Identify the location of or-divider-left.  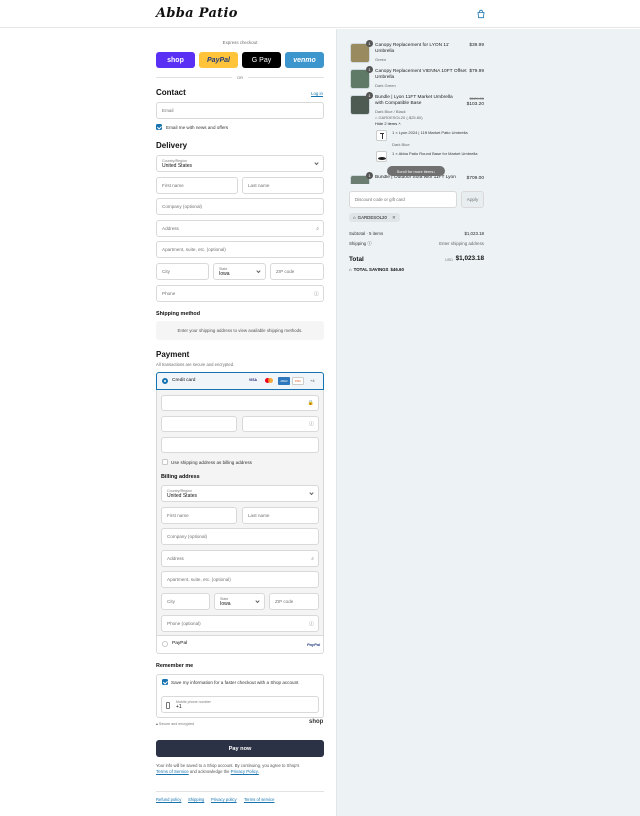
(194, 77).